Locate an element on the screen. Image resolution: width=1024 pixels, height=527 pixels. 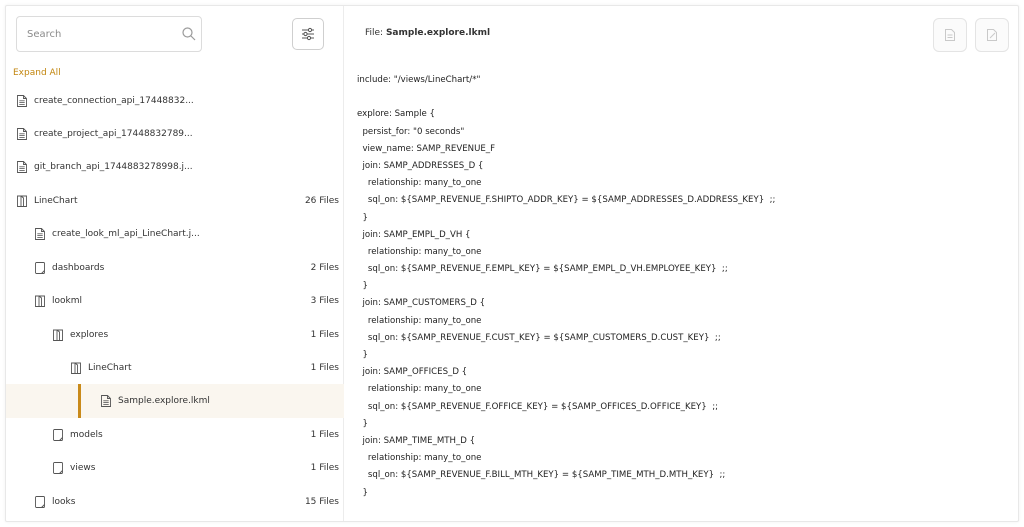
filter-sliders-icon is located at coordinates (308, 34).